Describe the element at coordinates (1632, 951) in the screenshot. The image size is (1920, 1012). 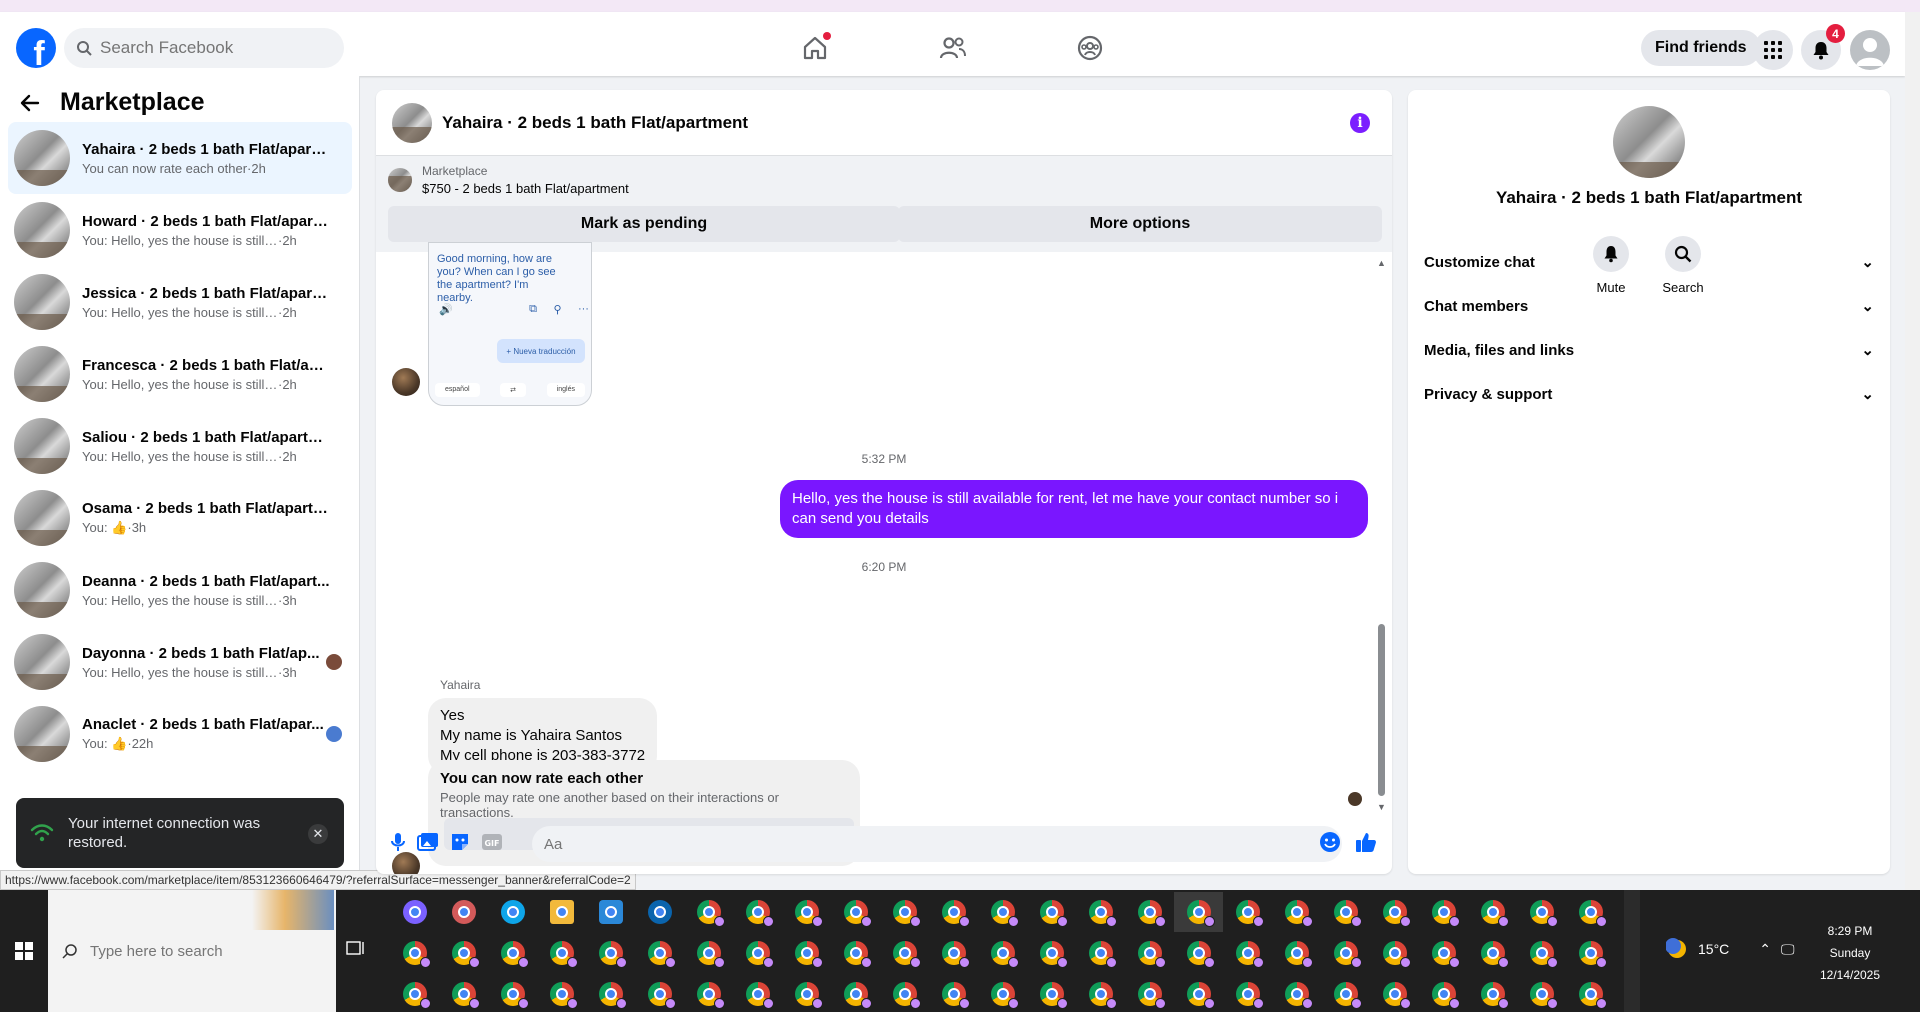
I see `taskbar-scrollbar` at that location.